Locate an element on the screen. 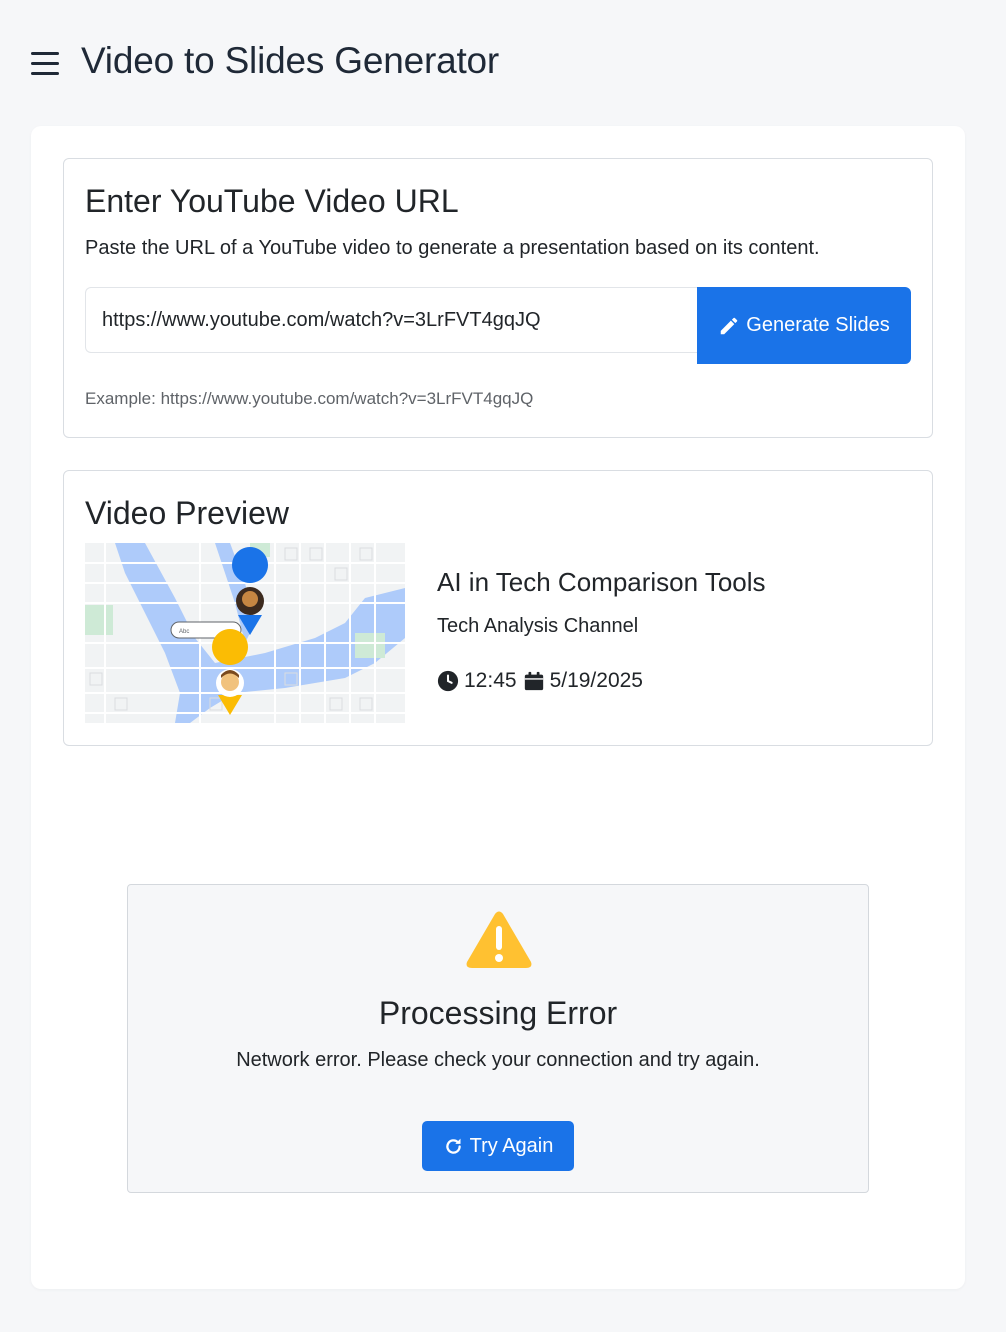  url-section-title: Enter YouTube Video URL is located at coordinates (272, 201).